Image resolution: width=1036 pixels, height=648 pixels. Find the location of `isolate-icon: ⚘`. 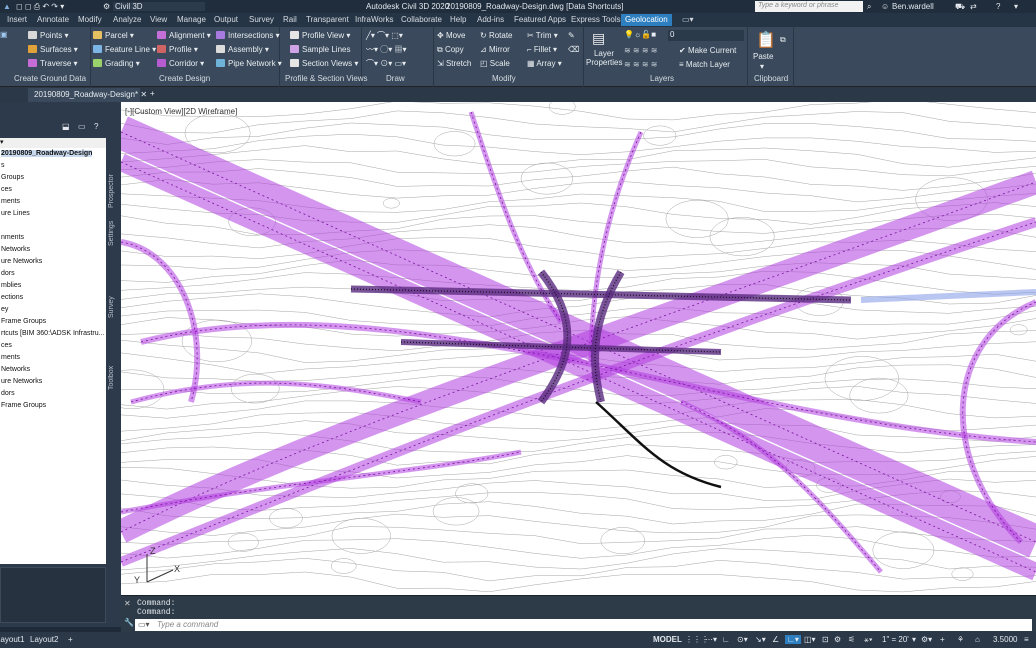

isolate-icon: ⚘ is located at coordinates (960, 639).